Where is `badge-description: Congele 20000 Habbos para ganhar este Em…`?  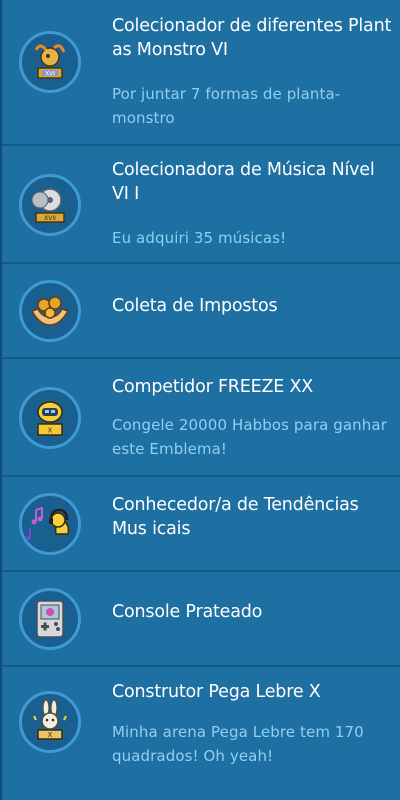 badge-description: Congele 20000 Habbos para ganhar este Em… is located at coordinates (249, 437).